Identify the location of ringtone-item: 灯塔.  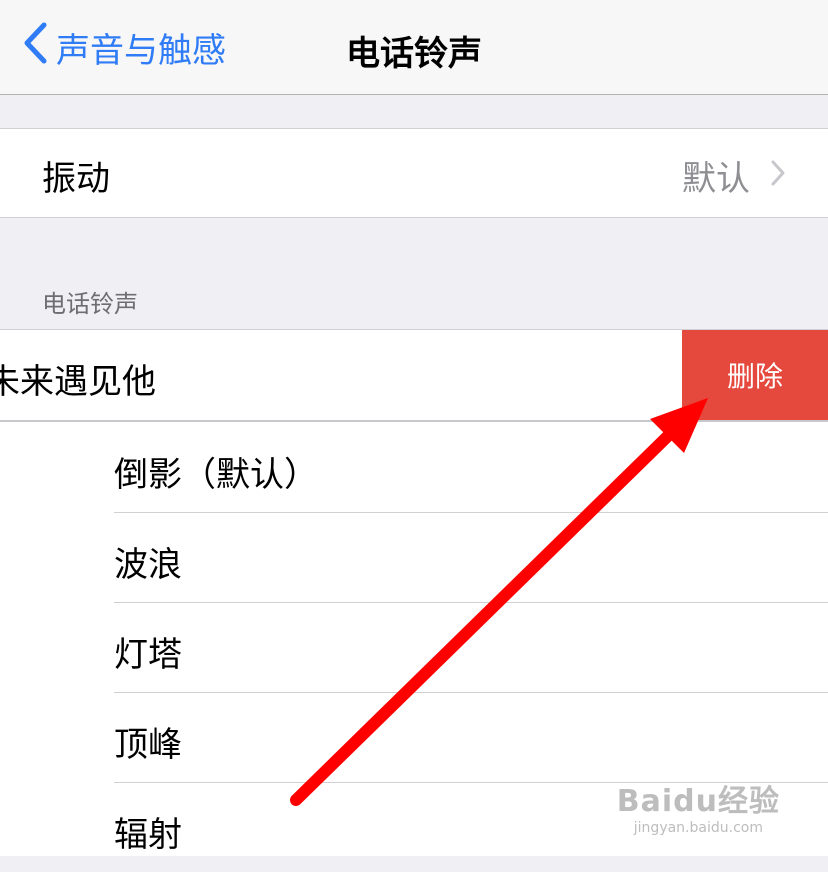
(471, 647).